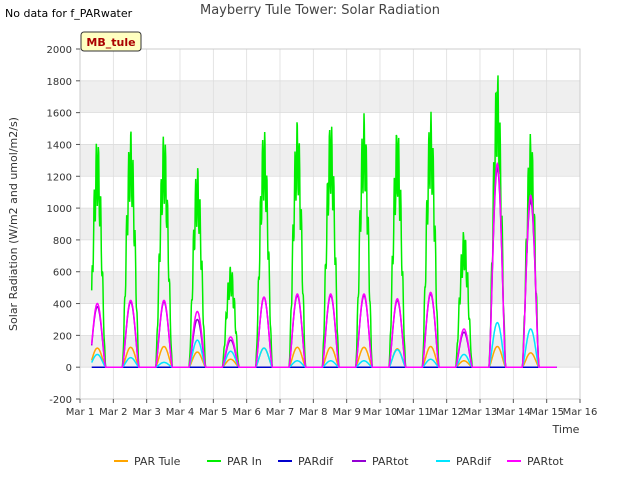 This screenshot has height=480, width=640. I want to click on y-tick-label: 1600, so click(59, 114).